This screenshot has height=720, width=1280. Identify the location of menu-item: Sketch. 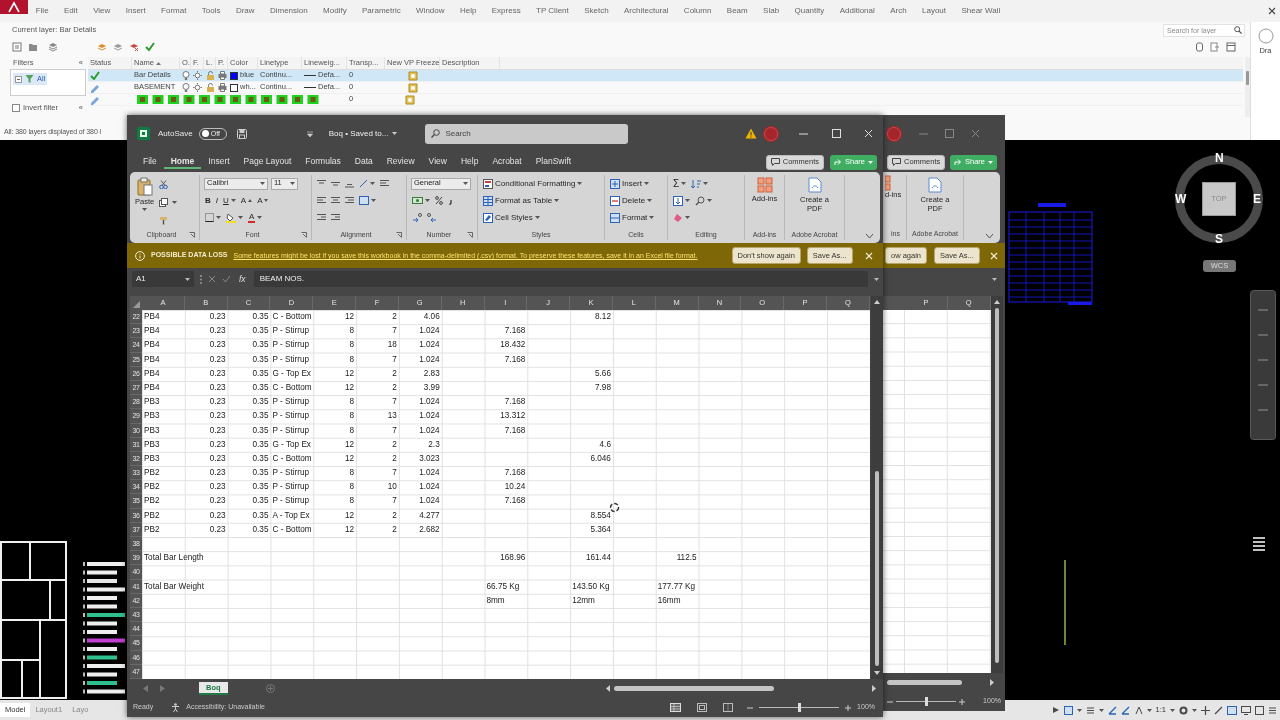
(596, 11).